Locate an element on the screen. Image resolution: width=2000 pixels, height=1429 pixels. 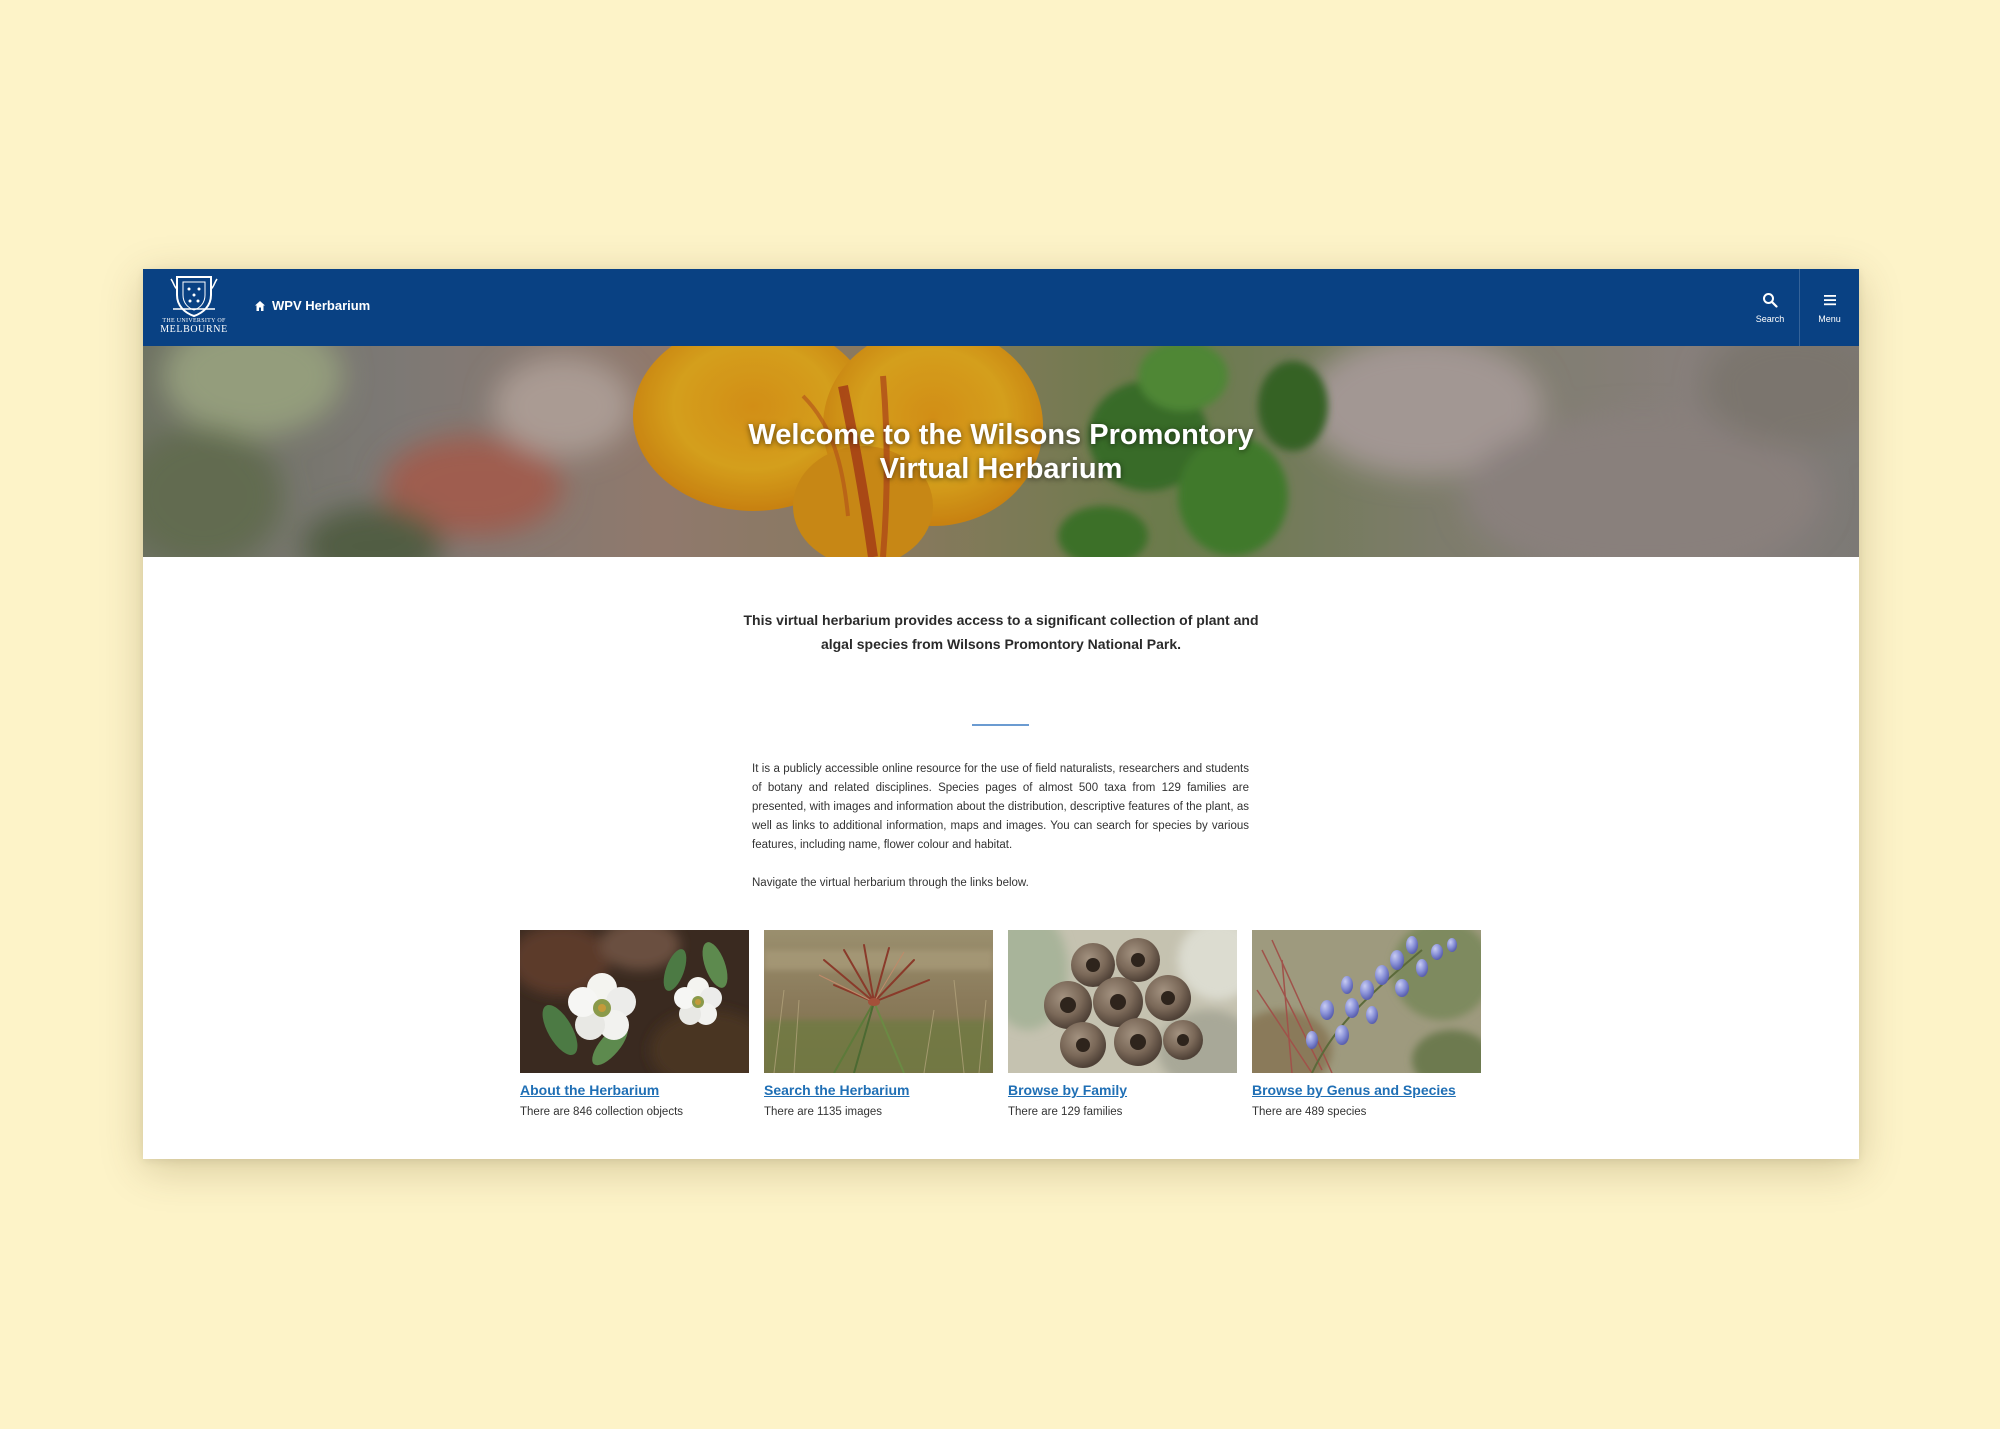
hero-title-line1: Welcome to the Wilsons Promontory is located at coordinates (1001, 435).